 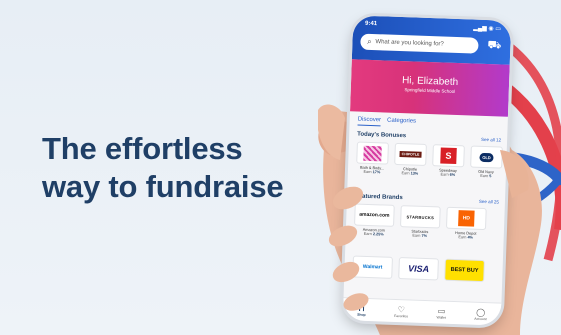 I want to click on account-icon: ◯, so click(x=481, y=312).